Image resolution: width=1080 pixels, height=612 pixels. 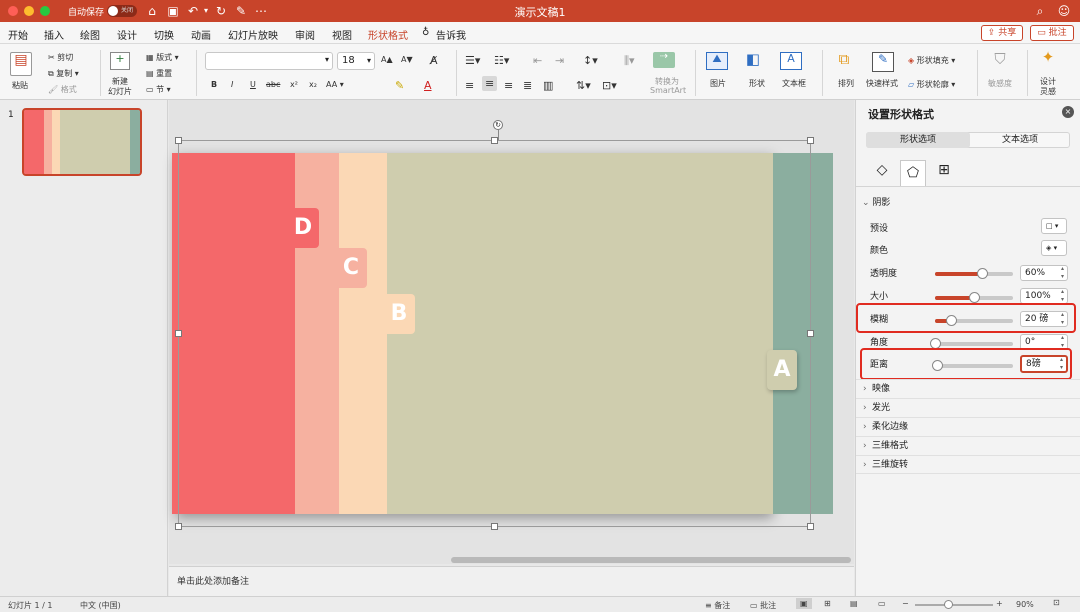 What do you see at coordinates (717, 61) in the screenshot?
I see `picture-icon: ⛰` at bounding box center [717, 61].